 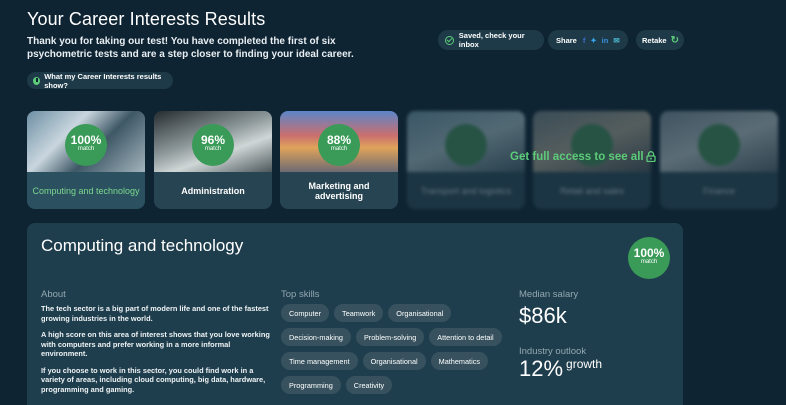 I want to click on card-label: Finance, so click(x=719, y=190).